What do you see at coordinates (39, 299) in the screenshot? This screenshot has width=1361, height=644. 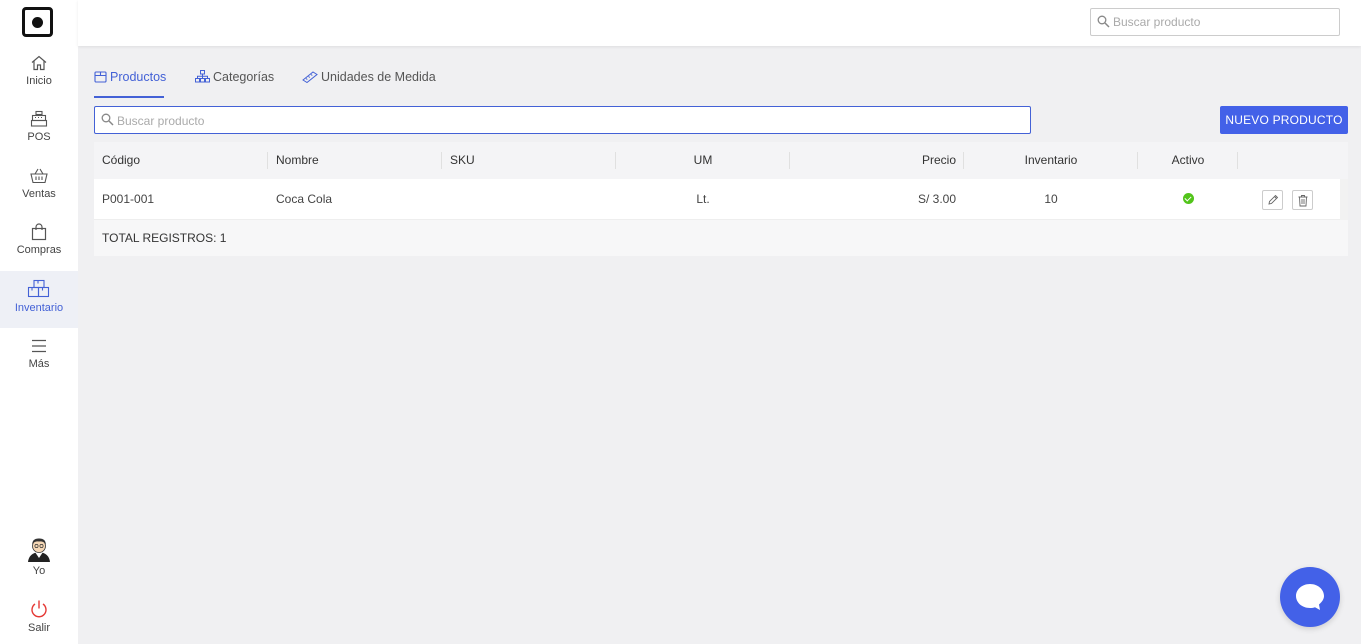 I see `sidebar-item-inventario: Inventario` at bounding box center [39, 299].